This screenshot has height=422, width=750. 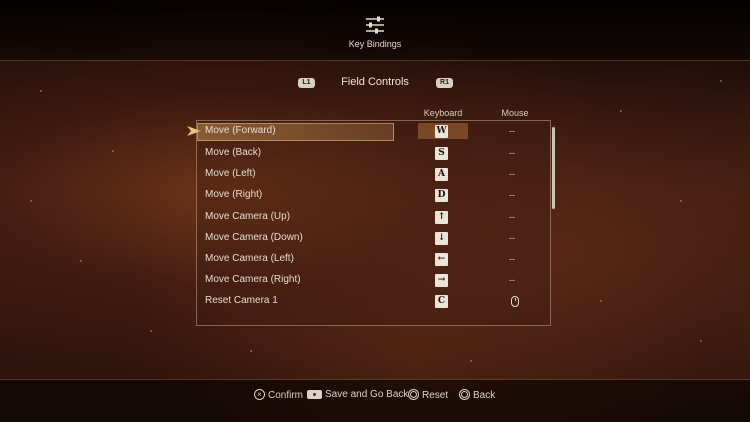 What do you see at coordinates (515, 113) in the screenshot?
I see `column-header-mouse: Mouse` at bounding box center [515, 113].